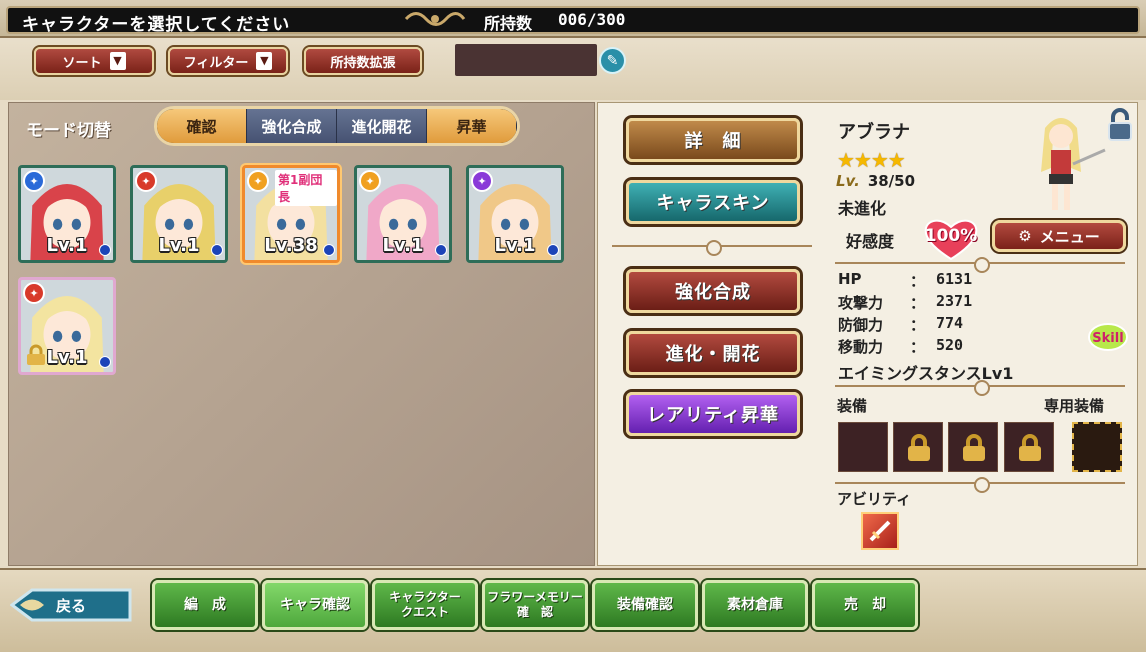 The width and height of the screenshot is (1146, 652). Describe the element at coordinates (202, 126) in the screenshot. I see `tab-confirm: 確認` at that location.